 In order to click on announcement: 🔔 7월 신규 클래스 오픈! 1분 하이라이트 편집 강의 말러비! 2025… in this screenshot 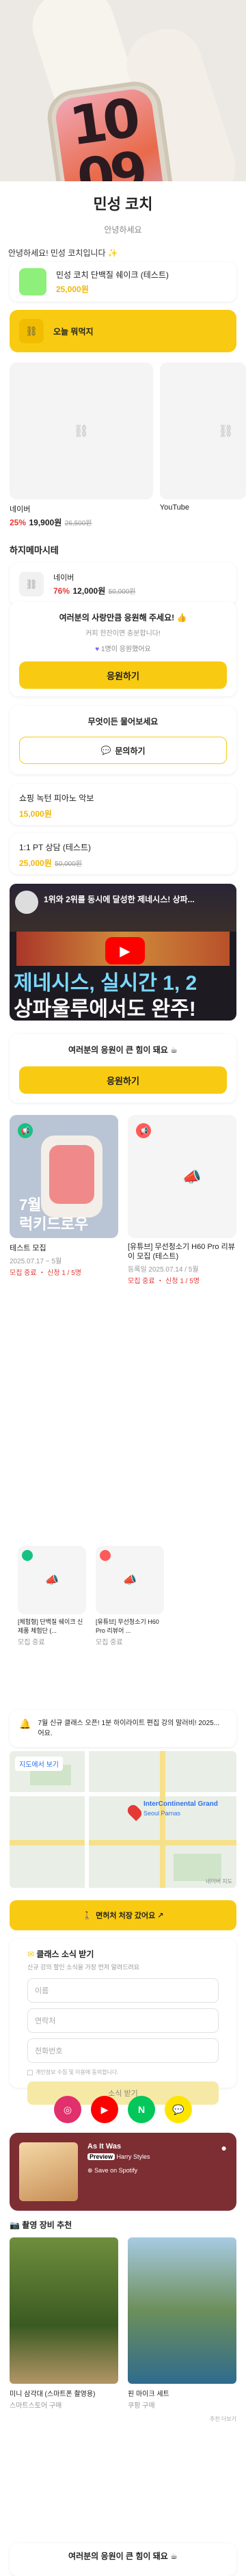, I will do `click(123, 1728)`.